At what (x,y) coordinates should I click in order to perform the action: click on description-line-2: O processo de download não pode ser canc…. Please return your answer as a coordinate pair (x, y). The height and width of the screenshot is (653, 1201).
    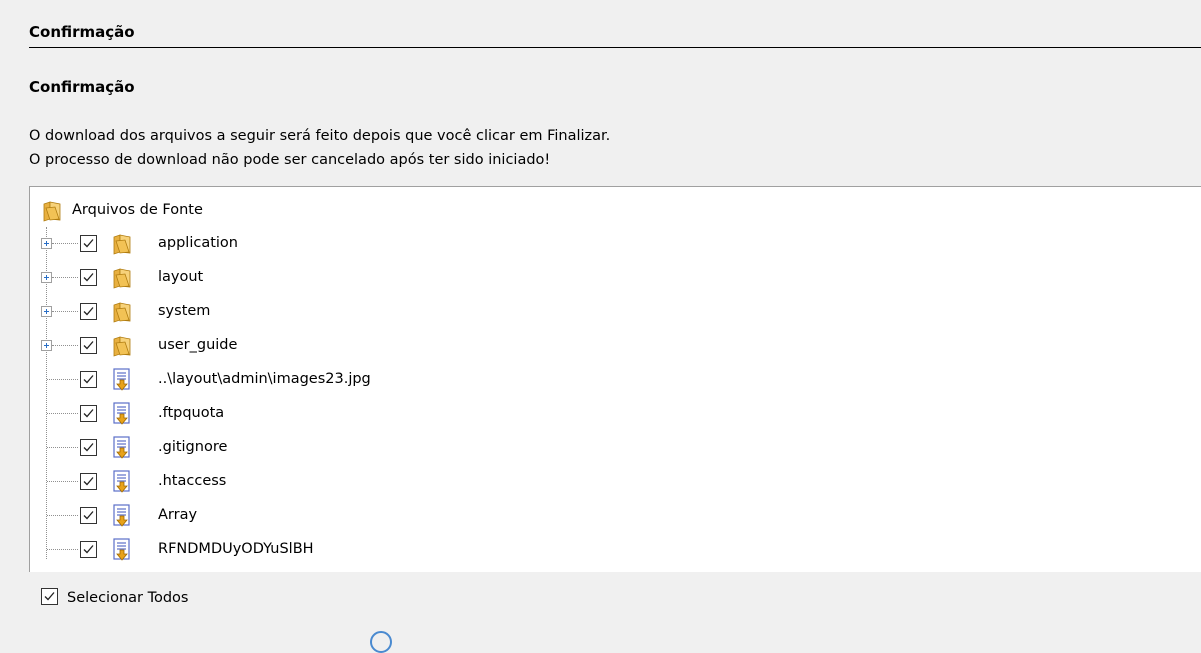
    Looking at the image, I should click on (290, 160).